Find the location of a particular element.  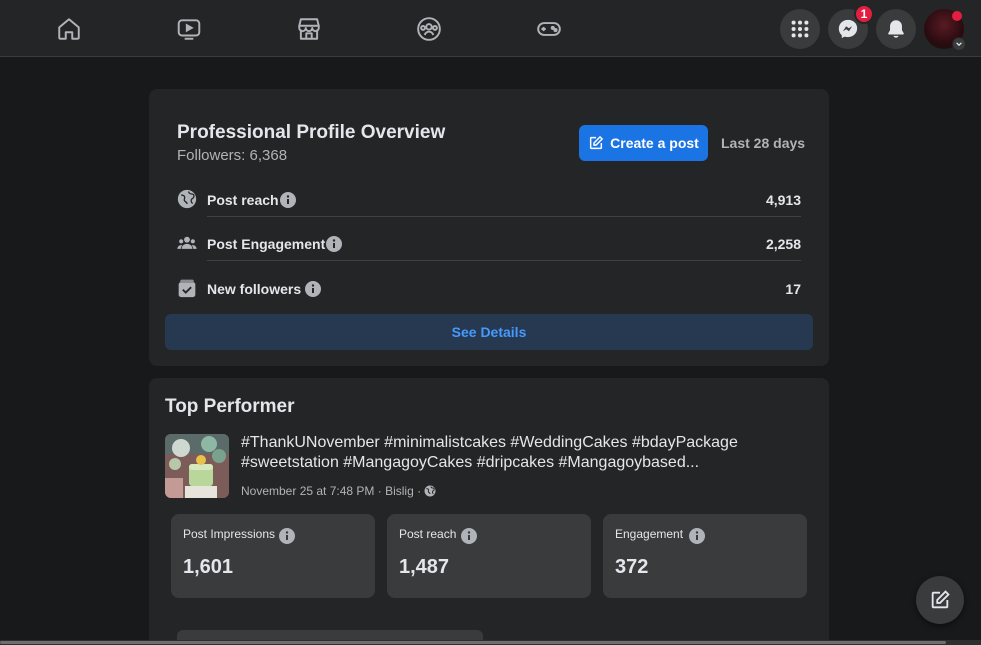

messenger-button: 1 is located at coordinates (851, 26).